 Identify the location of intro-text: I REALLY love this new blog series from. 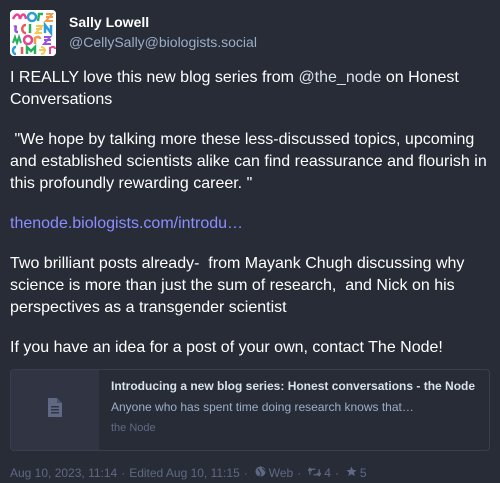
(154, 77).